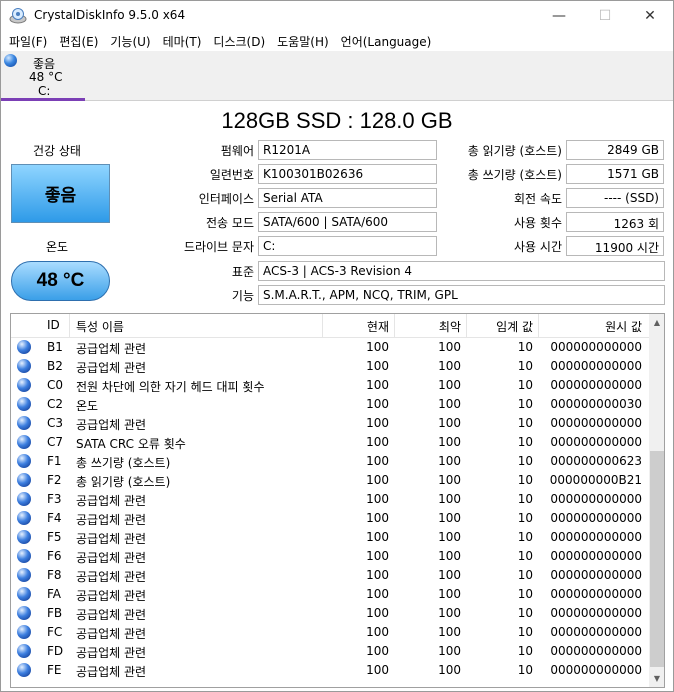 Image resolution: width=674 pixels, height=692 pixels. I want to click on close-button: ✕, so click(650, 16).